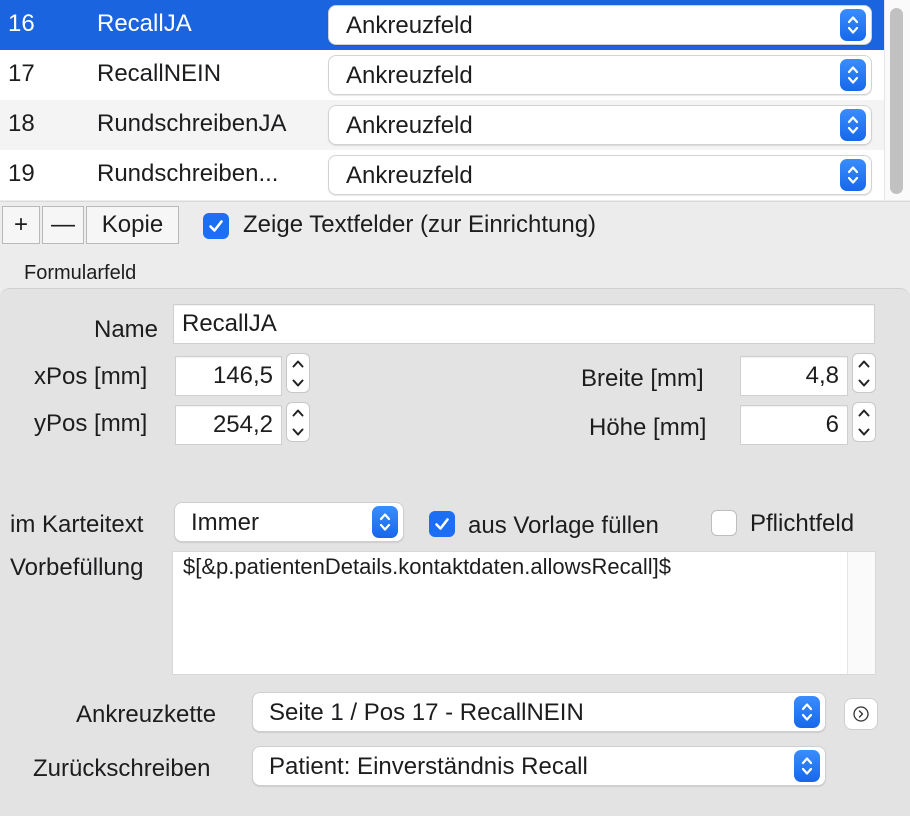 The height and width of the screenshot is (816, 910). I want to click on row-name: RundschreibenJA, so click(192, 123).